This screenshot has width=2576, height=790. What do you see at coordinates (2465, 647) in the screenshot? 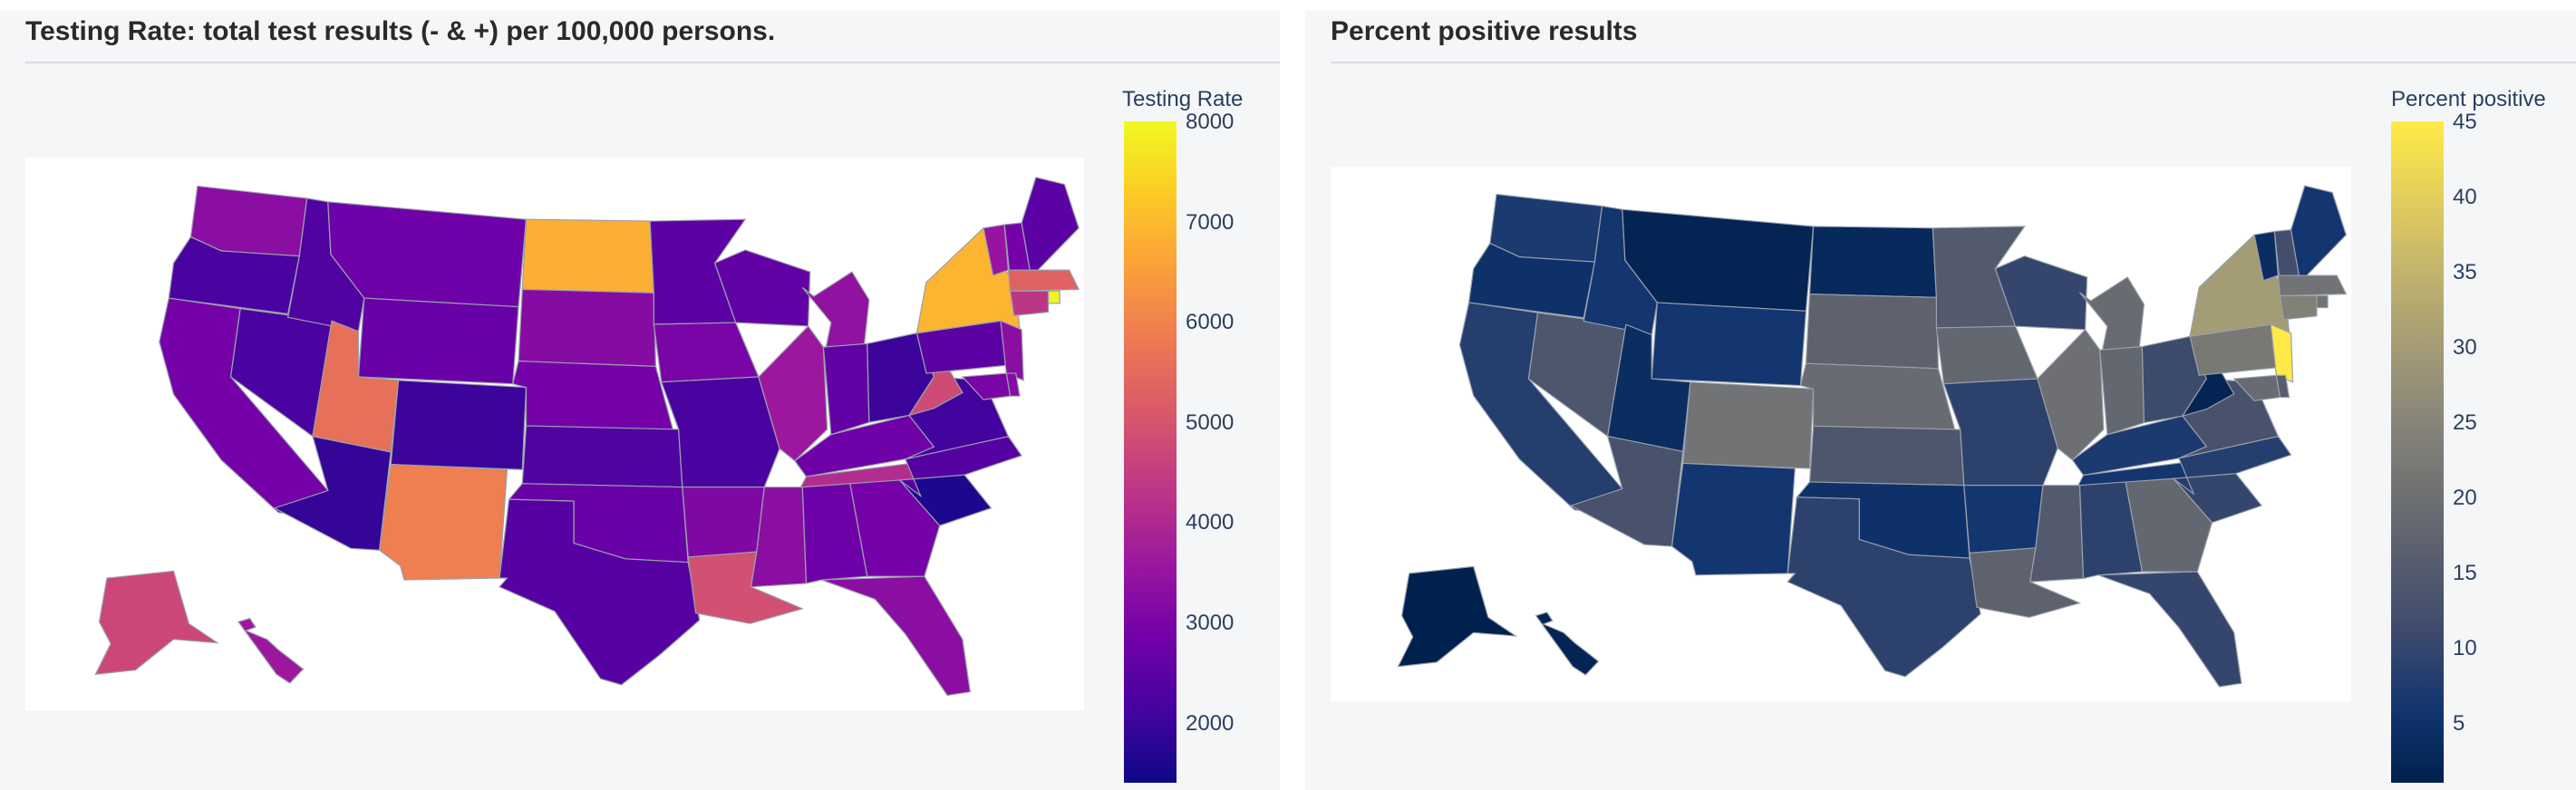
I see `colorbar-tick-label: 10` at bounding box center [2465, 647].